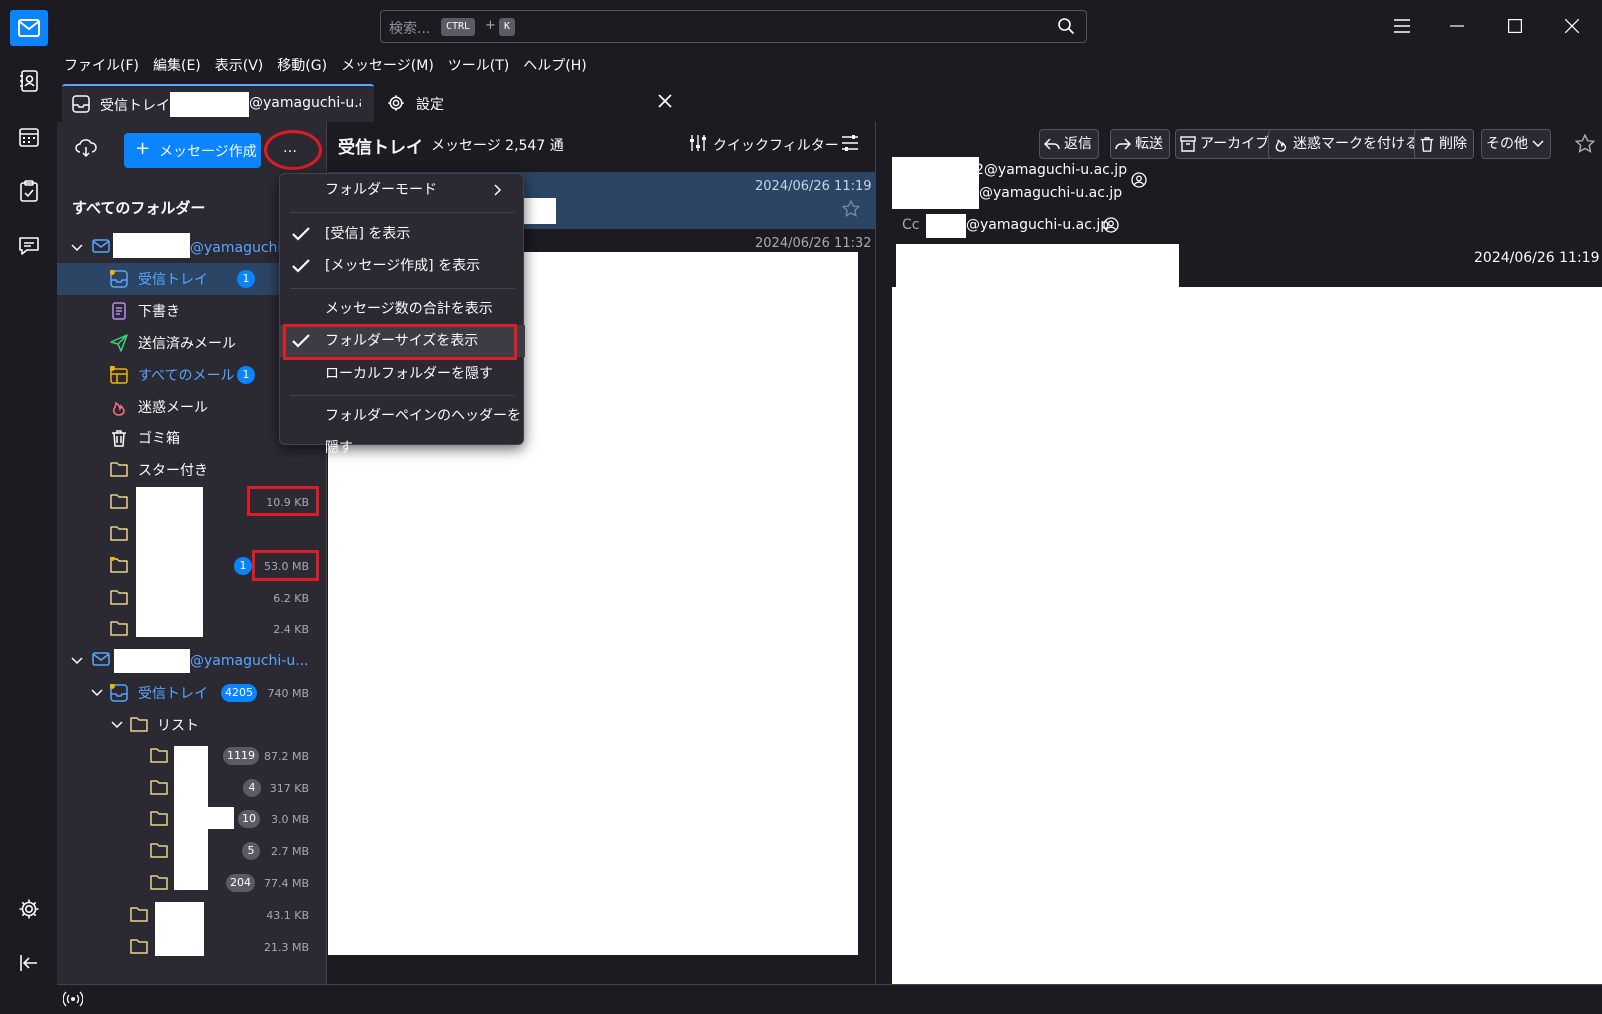  Describe the element at coordinates (289, 851) in the screenshot. I see `folder-size: 2.7 MB` at that location.